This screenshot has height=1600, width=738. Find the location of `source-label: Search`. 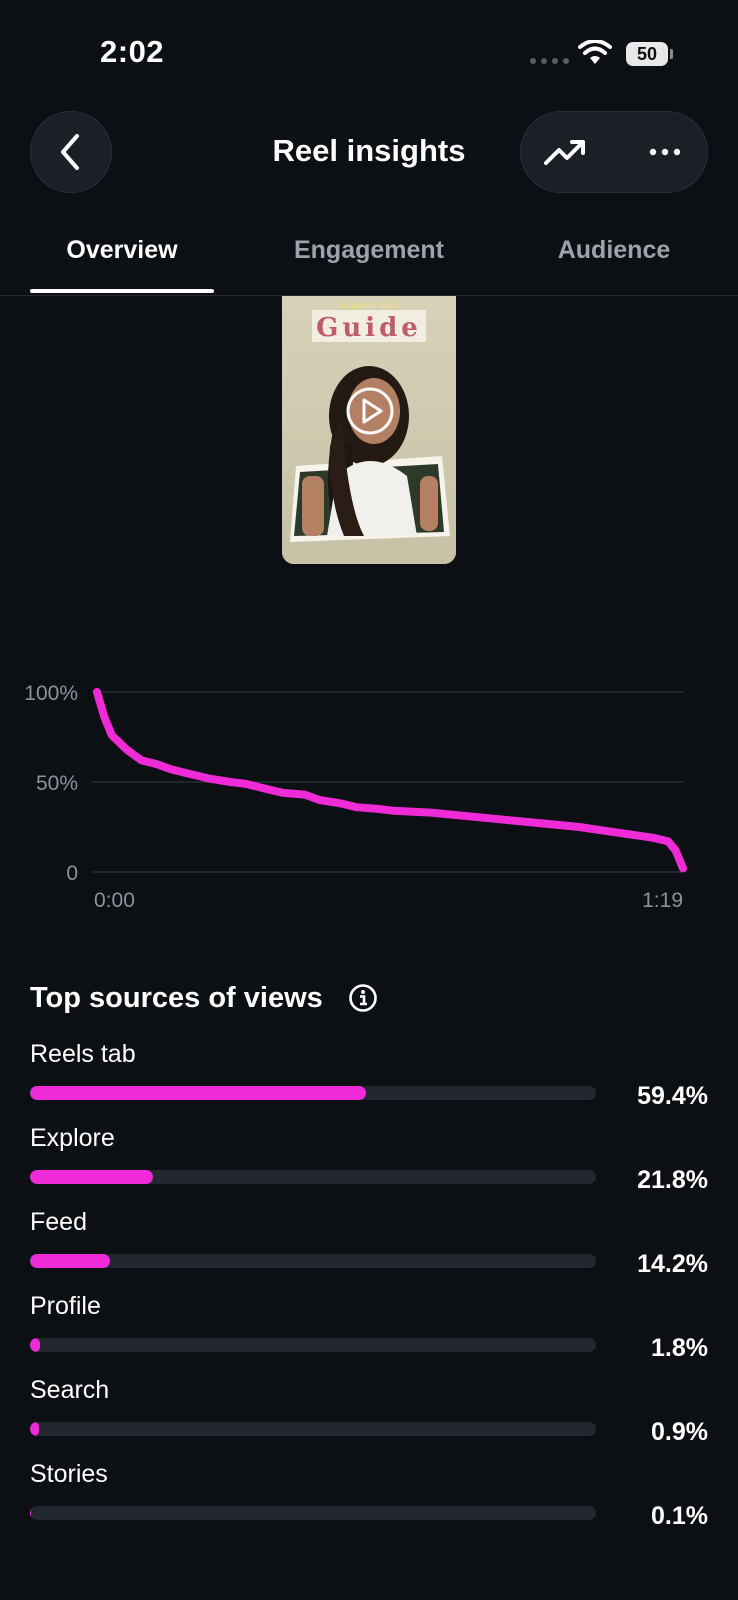

source-label: Search is located at coordinates (70, 1390).